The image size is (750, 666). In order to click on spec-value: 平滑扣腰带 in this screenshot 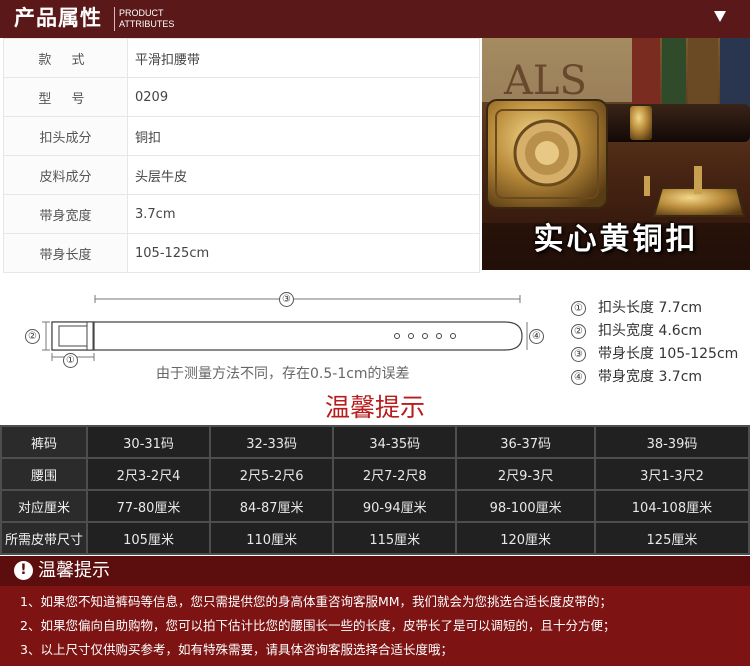, I will do `click(303, 58)`.